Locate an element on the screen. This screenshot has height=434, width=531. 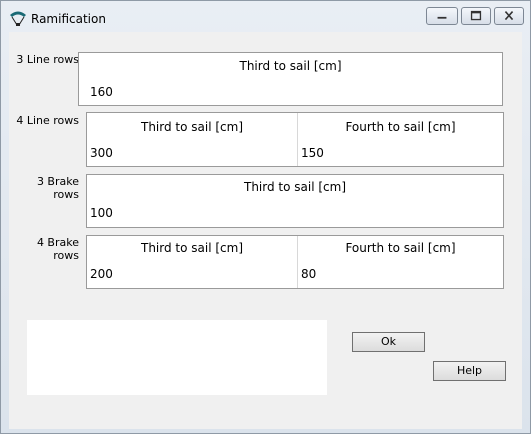
third-to-sail-value: 300 is located at coordinates (101, 153).